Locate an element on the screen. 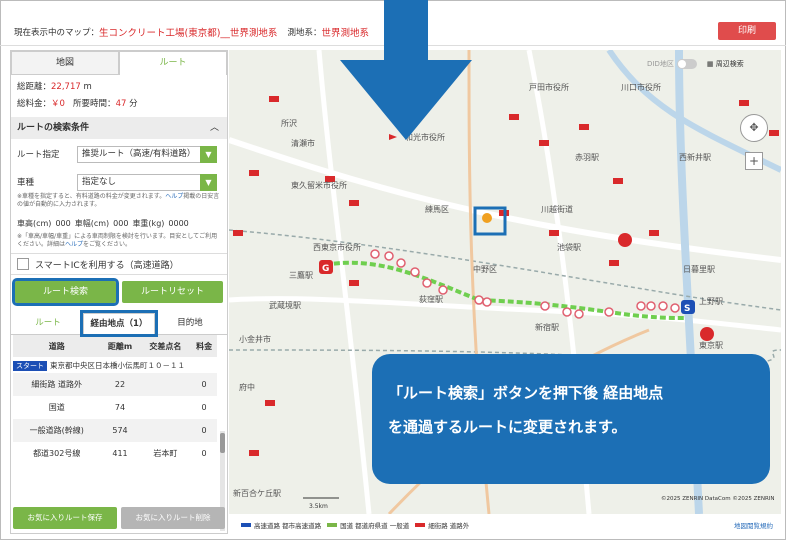 Image resolution: width=786 pixels, height=540 pixels. goal-marker: G is located at coordinates (325, 269).